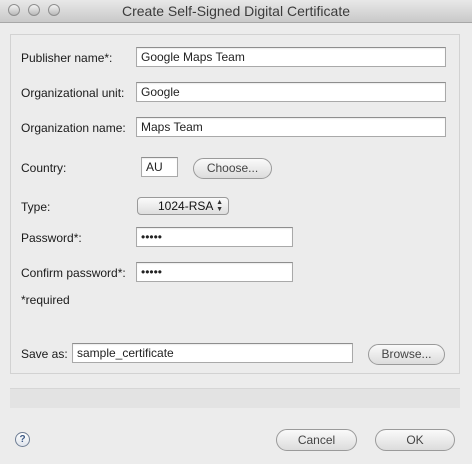 The width and height of the screenshot is (472, 464). I want to click on country-label: Country:, so click(44, 168).